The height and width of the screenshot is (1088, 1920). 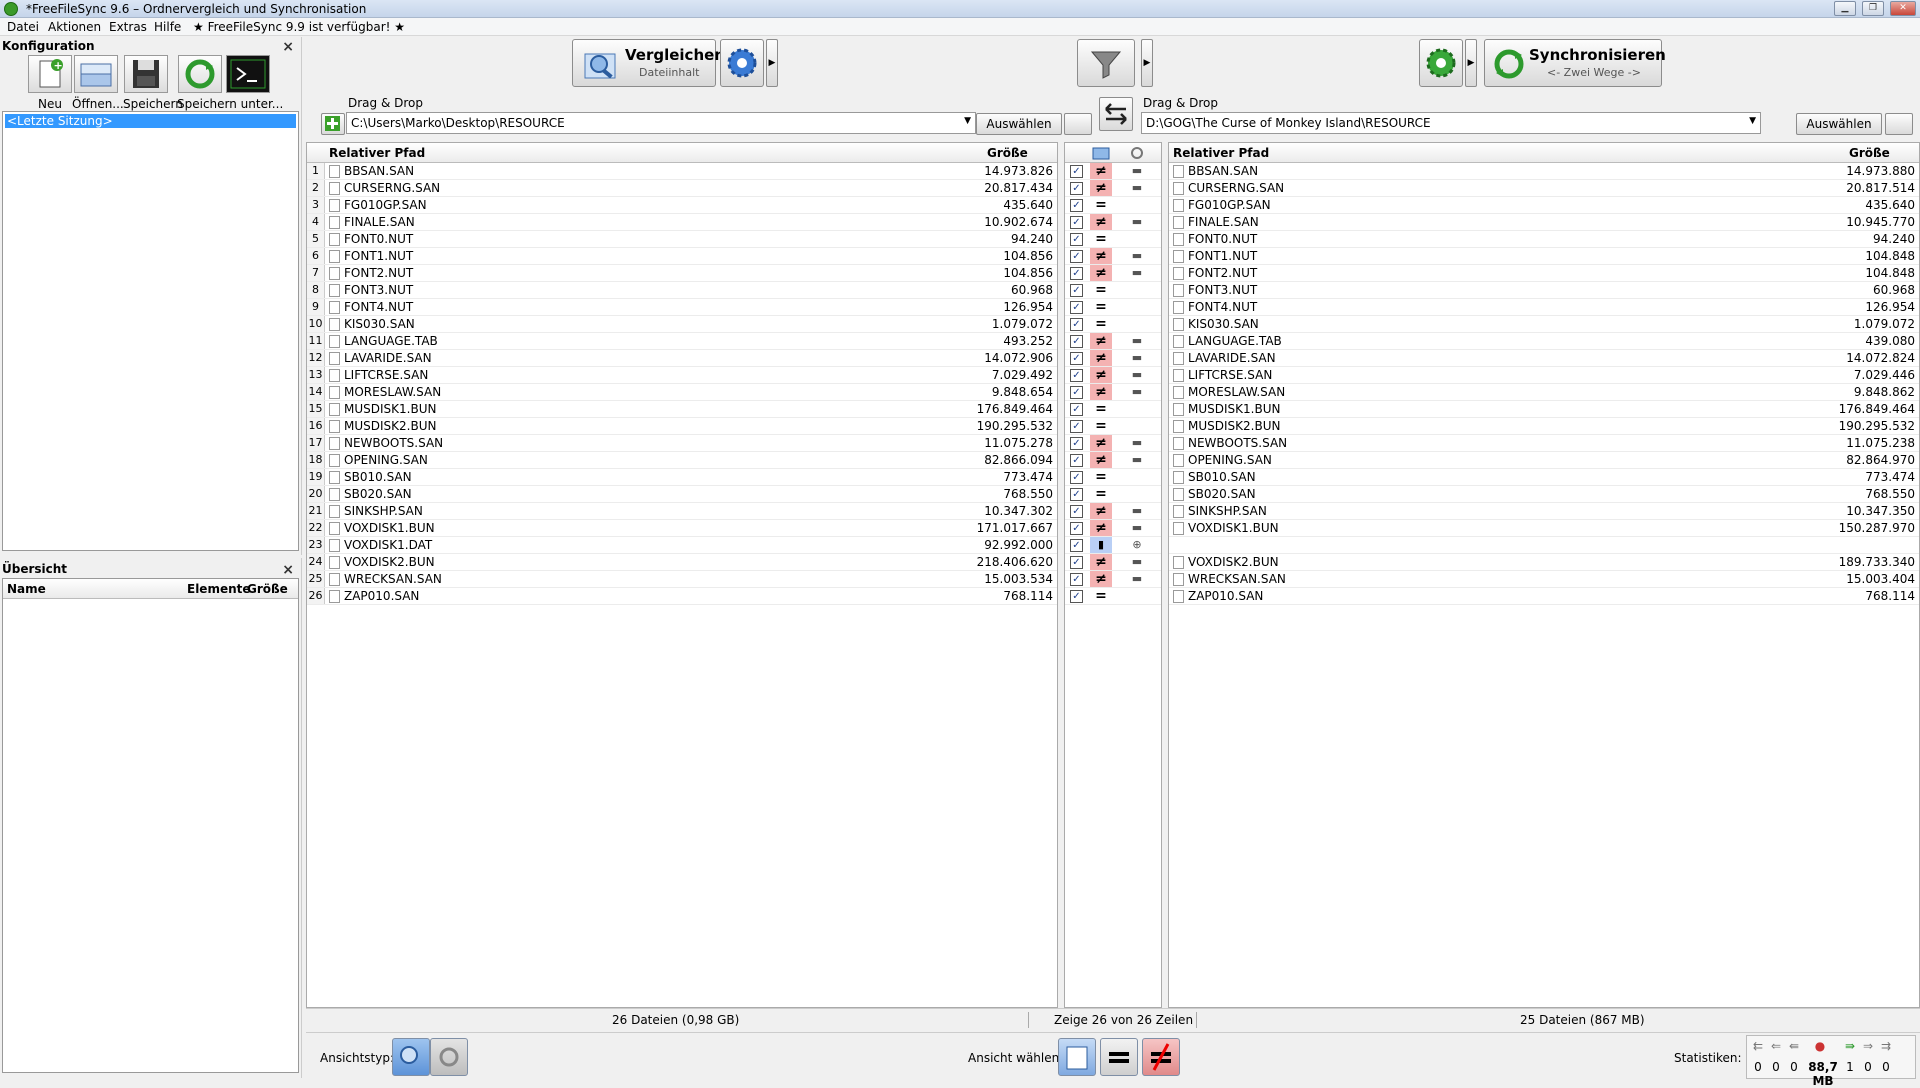 What do you see at coordinates (682, 511) in the screenshot?
I see `table-row: 21 SINKSHP.SAN 10.347.302` at bounding box center [682, 511].